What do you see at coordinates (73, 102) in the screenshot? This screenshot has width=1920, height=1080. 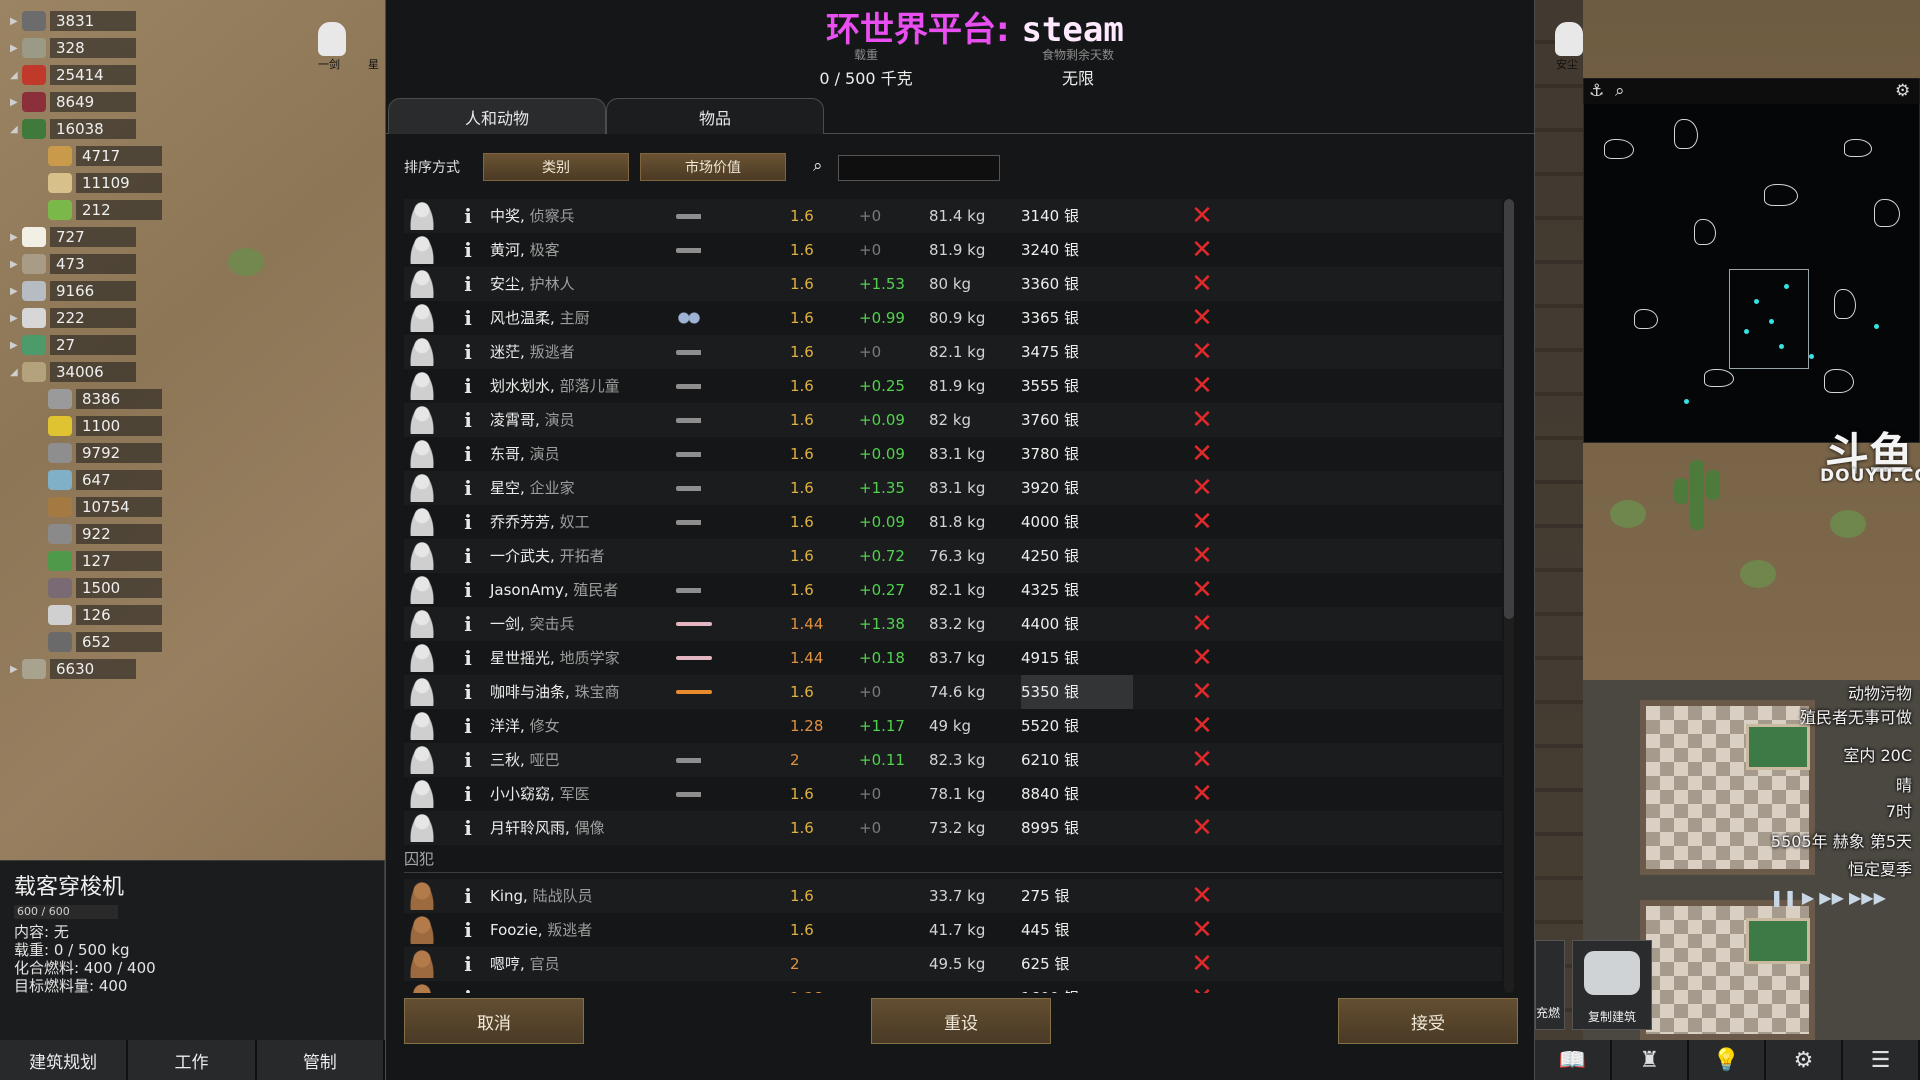 I see `resource-row: ▶ 8649` at bounding box center [73, 102].